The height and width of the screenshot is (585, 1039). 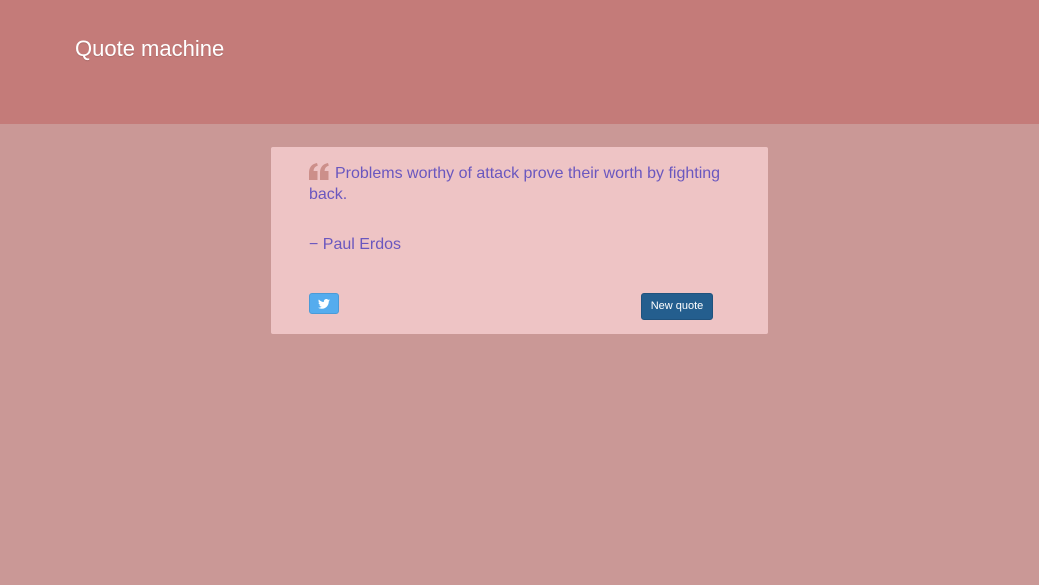 I want to click on new-quote-button: New quote, so click(x=677, y=306).